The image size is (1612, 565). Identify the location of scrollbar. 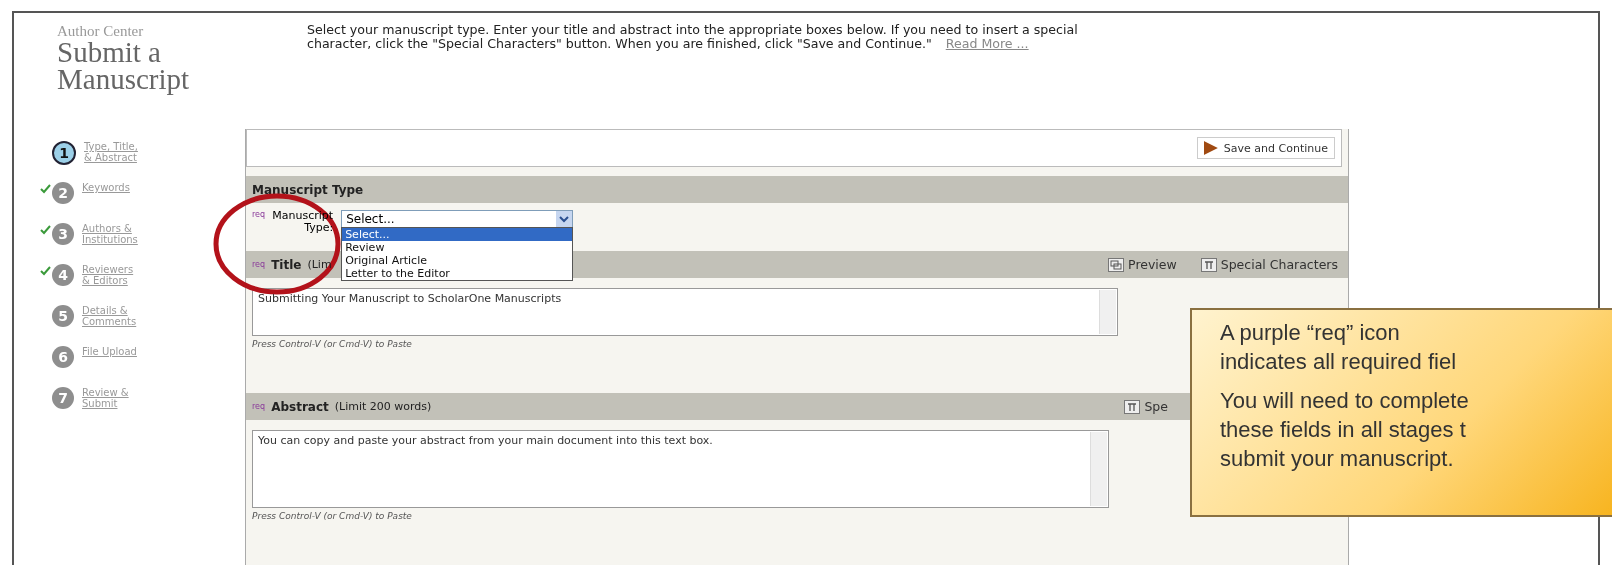
(1107, 312).